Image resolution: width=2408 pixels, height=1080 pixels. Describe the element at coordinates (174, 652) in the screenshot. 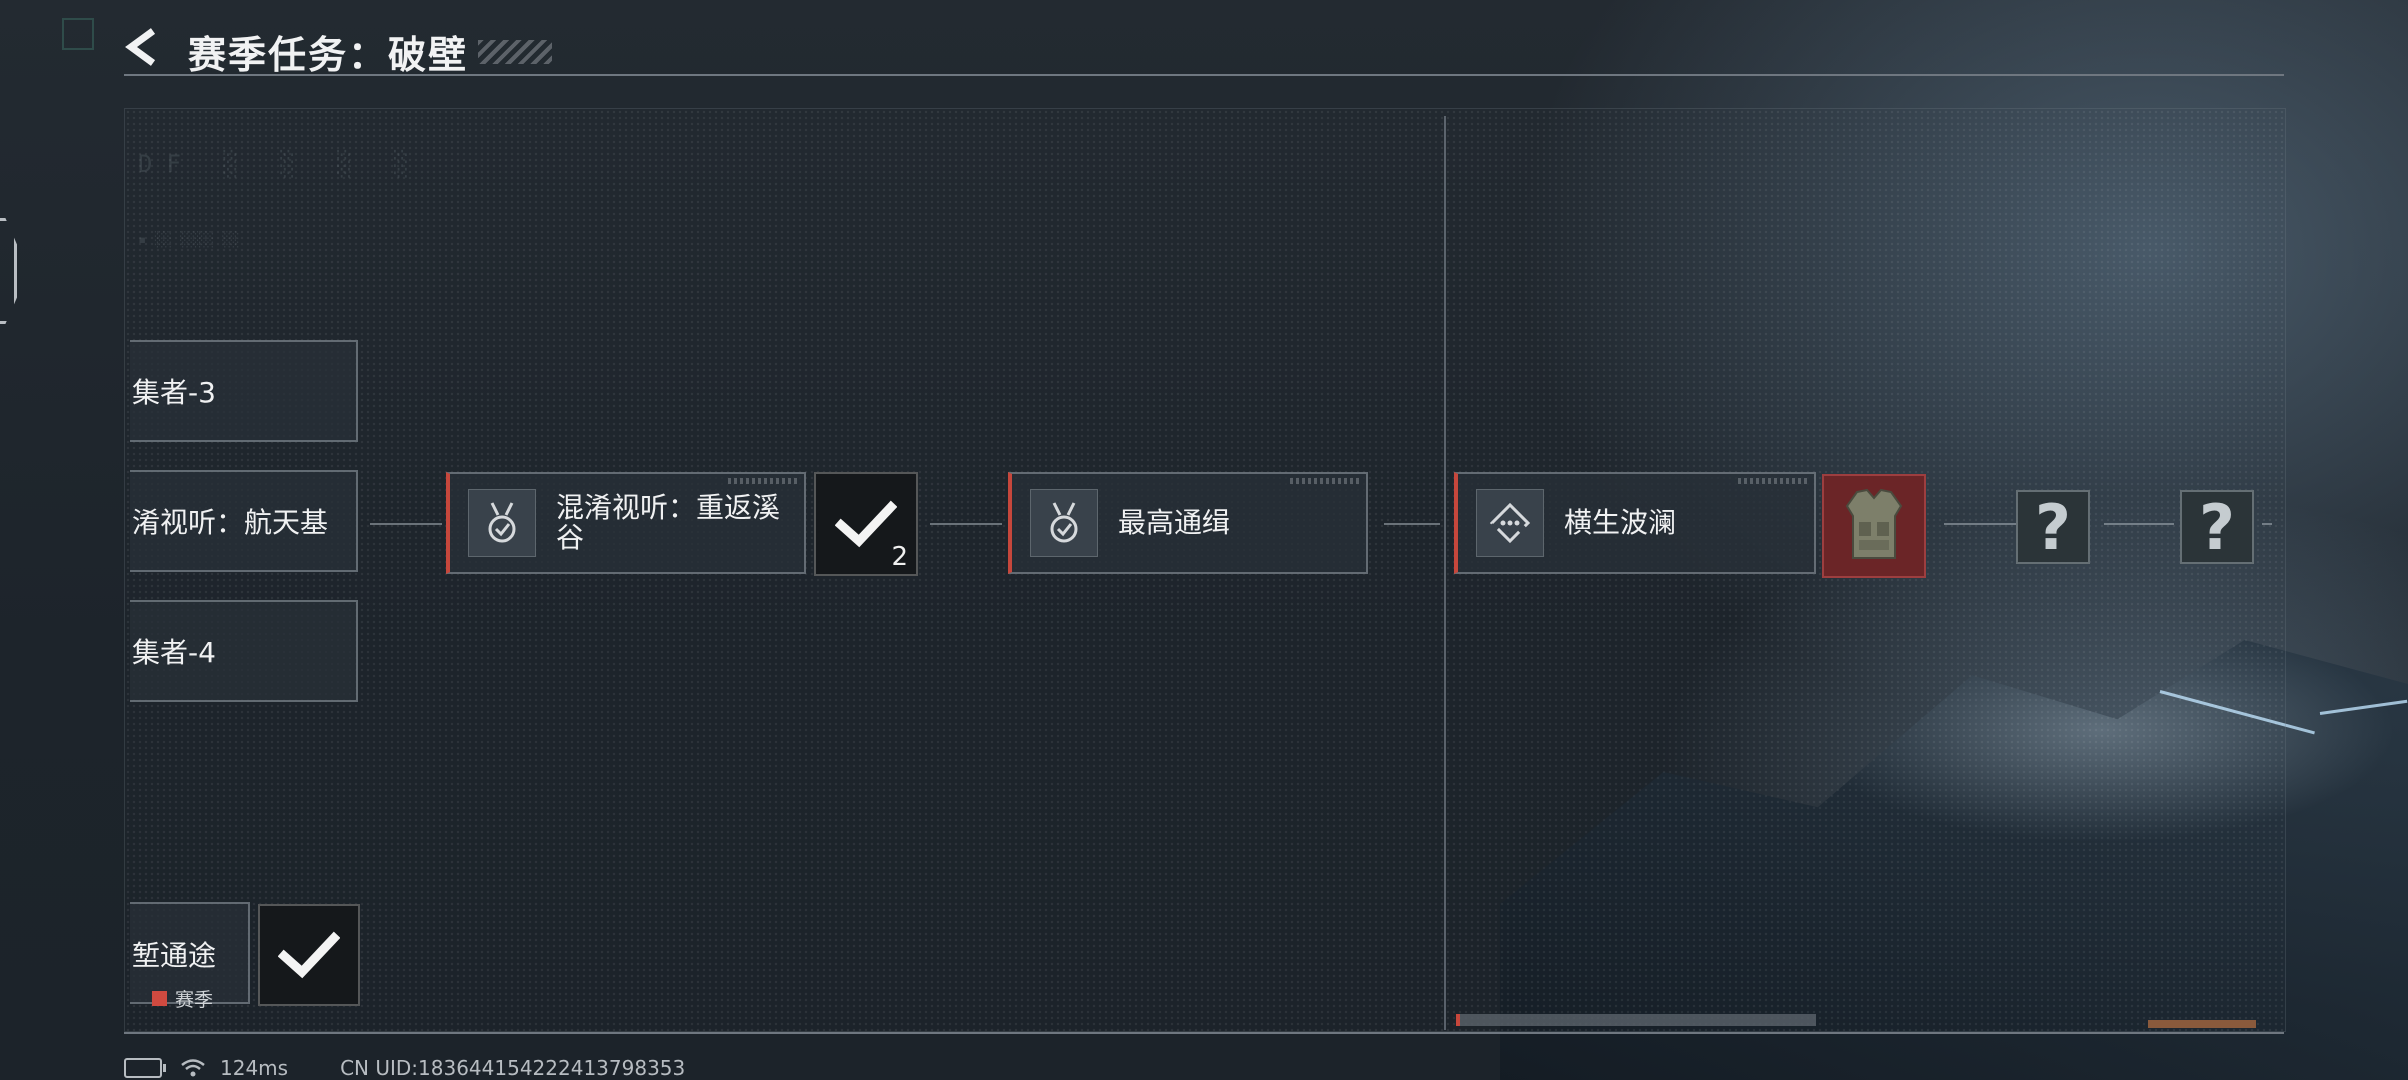

I see `quest-node-label: 集者-4` at that location.